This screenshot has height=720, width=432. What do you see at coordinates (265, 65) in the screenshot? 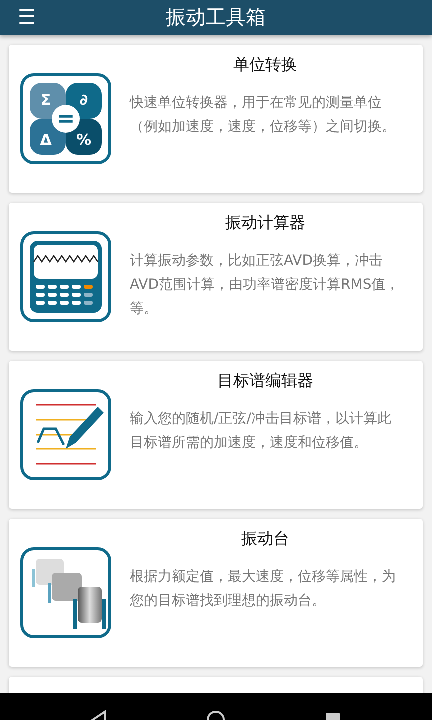
I see `card-title: 单位转换` at bounding box center [265, 65].